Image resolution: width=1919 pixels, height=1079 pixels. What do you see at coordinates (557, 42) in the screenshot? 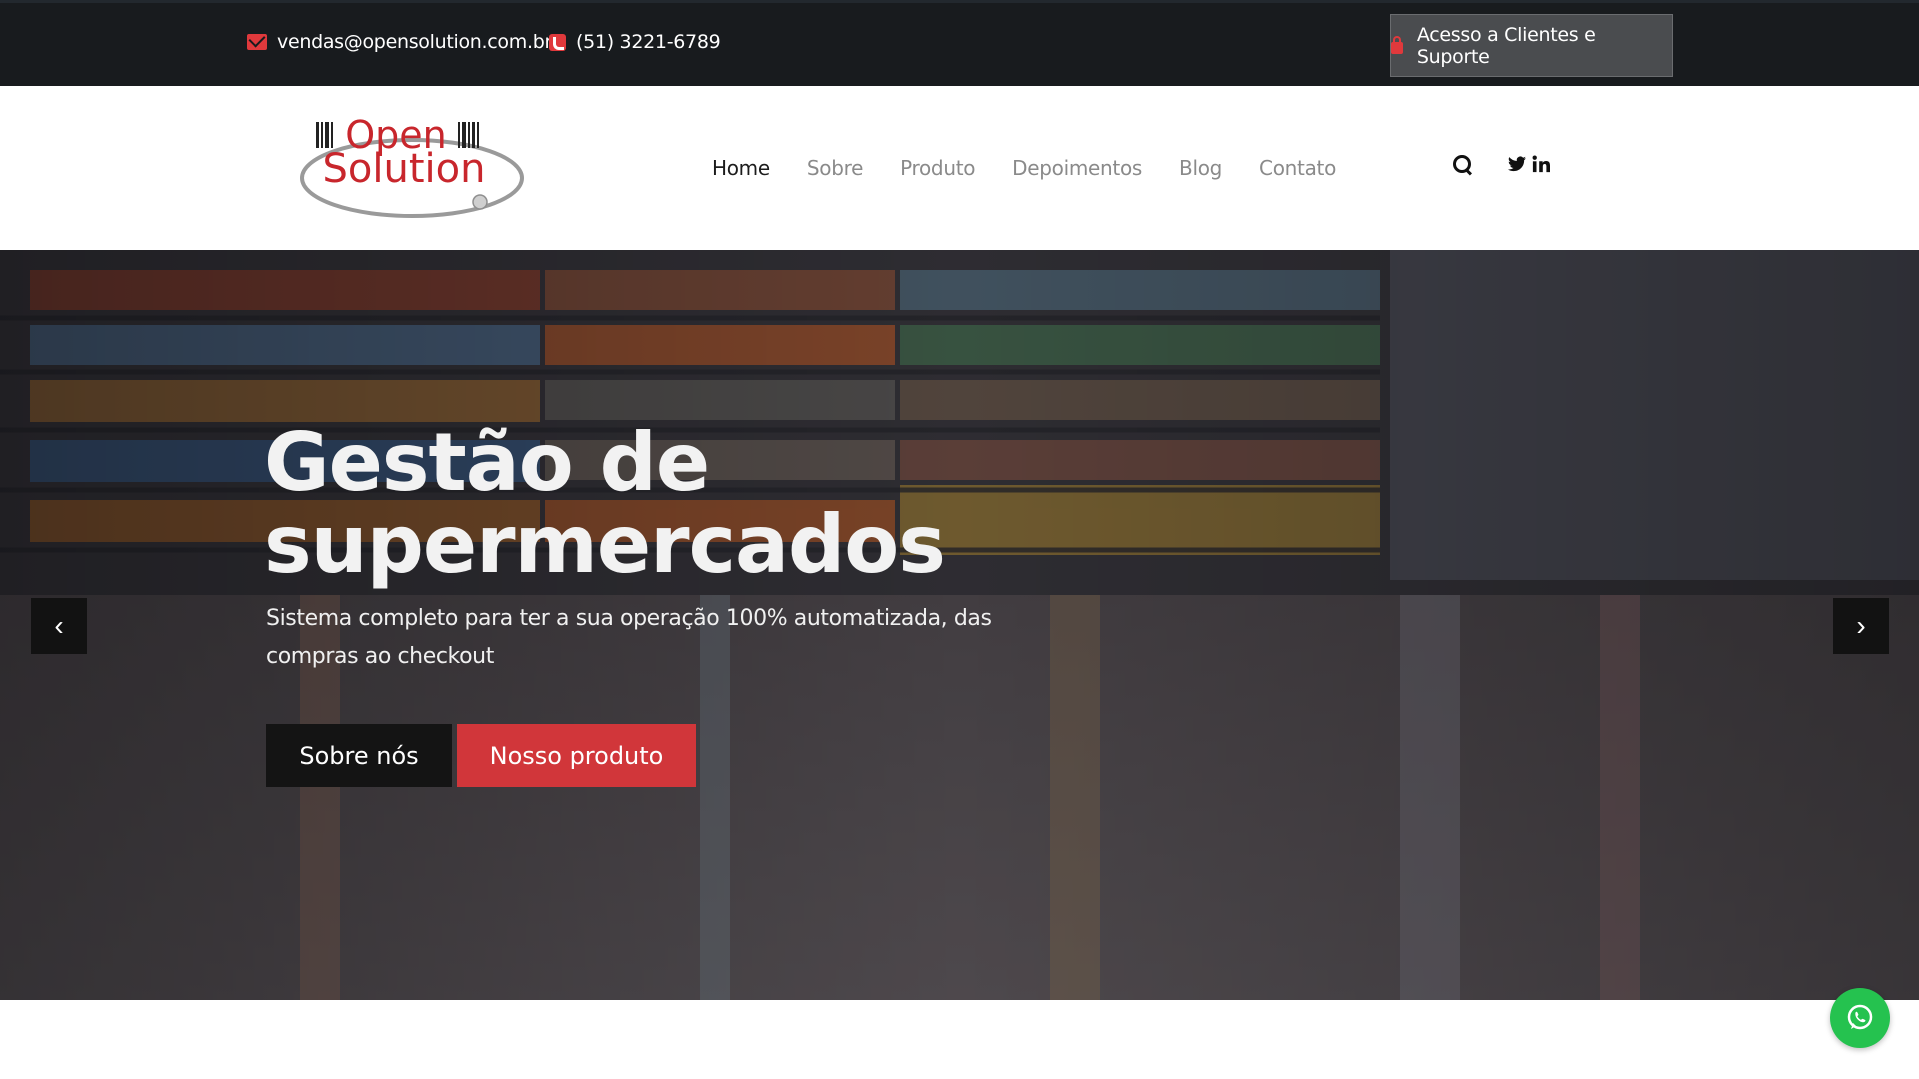
I see `phone-icon` at bounding box center [557, 42].